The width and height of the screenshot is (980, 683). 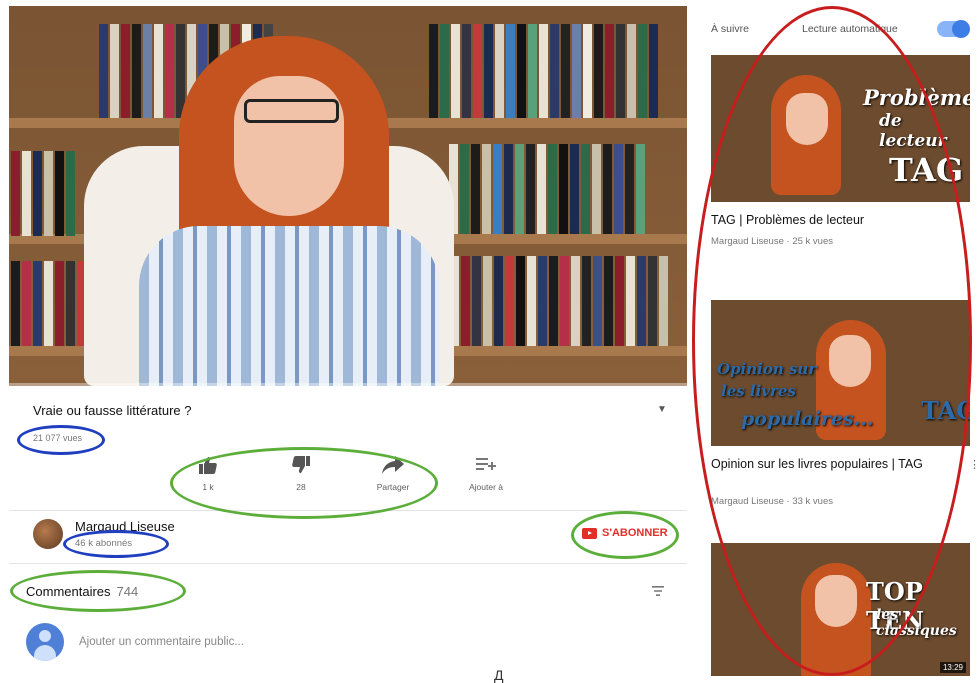 What do you see at coordinates (850, 29) in the screenshot?
I see `autoplay-label: Lecture automatique` at bounding box center [850, 29].